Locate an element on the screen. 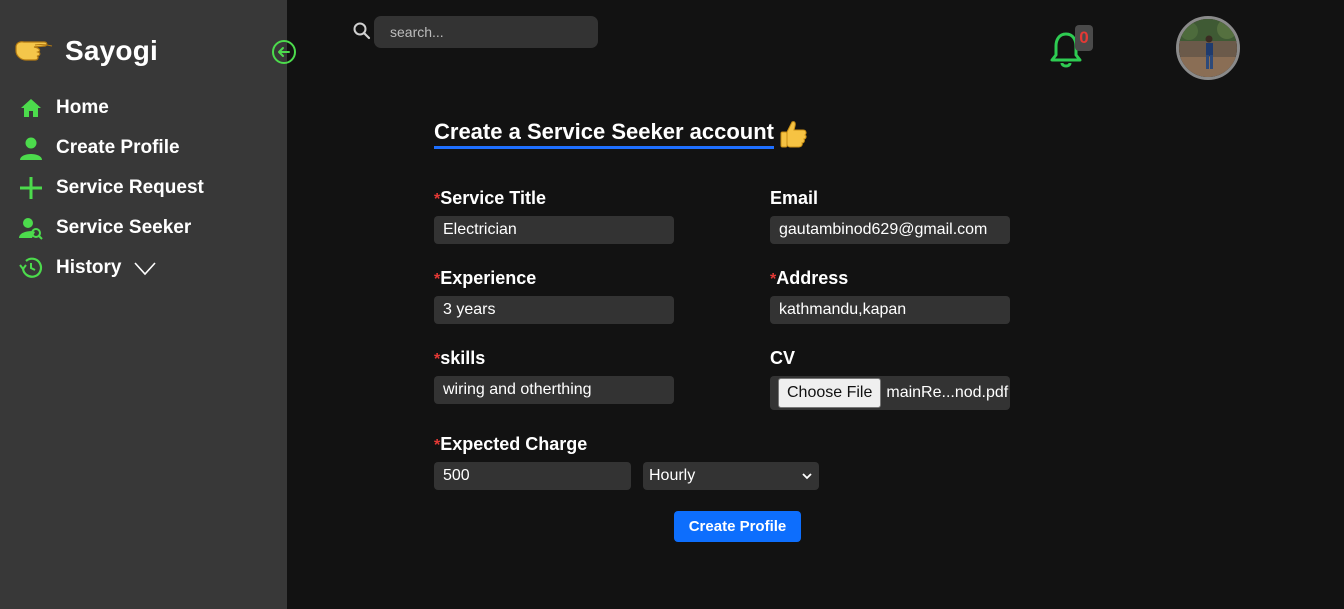  skills-label: *skills is located at coordinates (459, 358).